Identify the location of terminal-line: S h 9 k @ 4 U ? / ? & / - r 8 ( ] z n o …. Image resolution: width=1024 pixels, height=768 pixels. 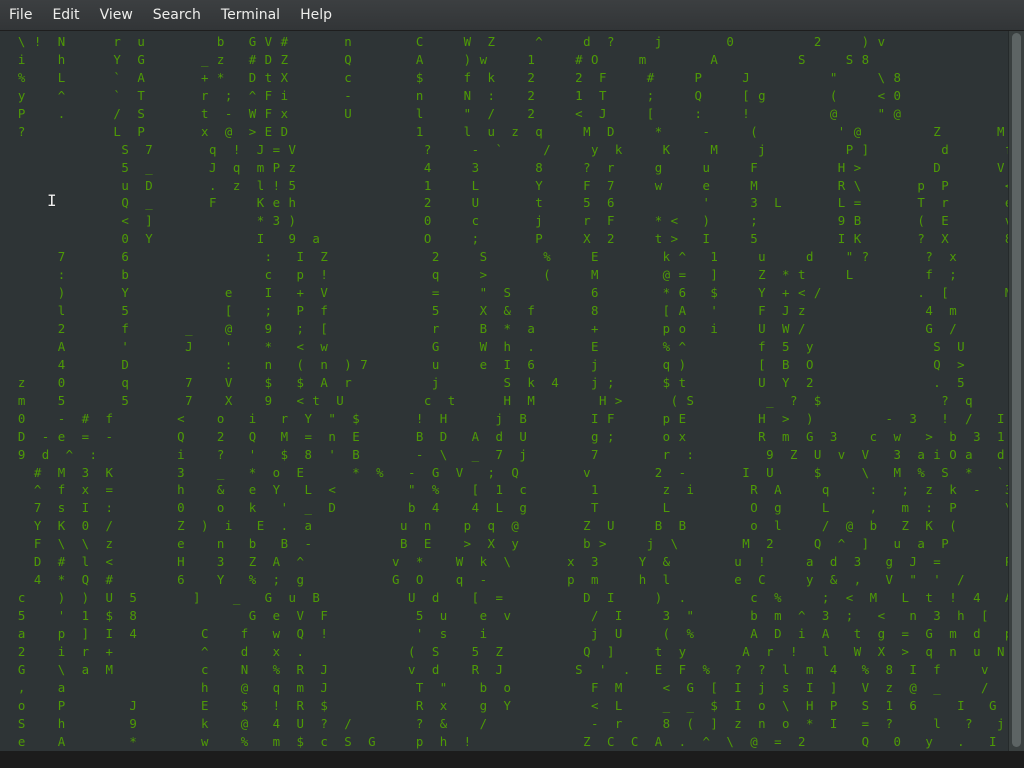
(511, 723).